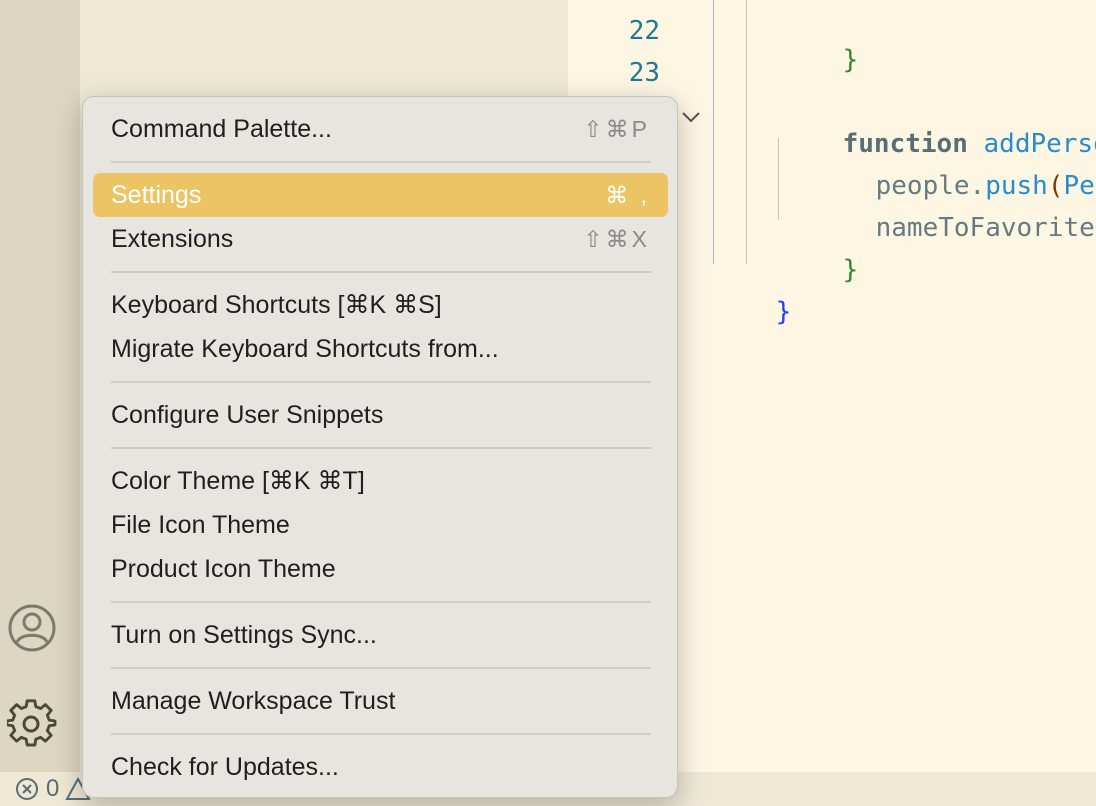 The image size is (1096, 806). What do you see at coordinates (276, 305) in the screenshot?
I see `menu-item-label: Keyboard Shortcuts [⌘K ⌘S]` at bounding box center [276, 305].